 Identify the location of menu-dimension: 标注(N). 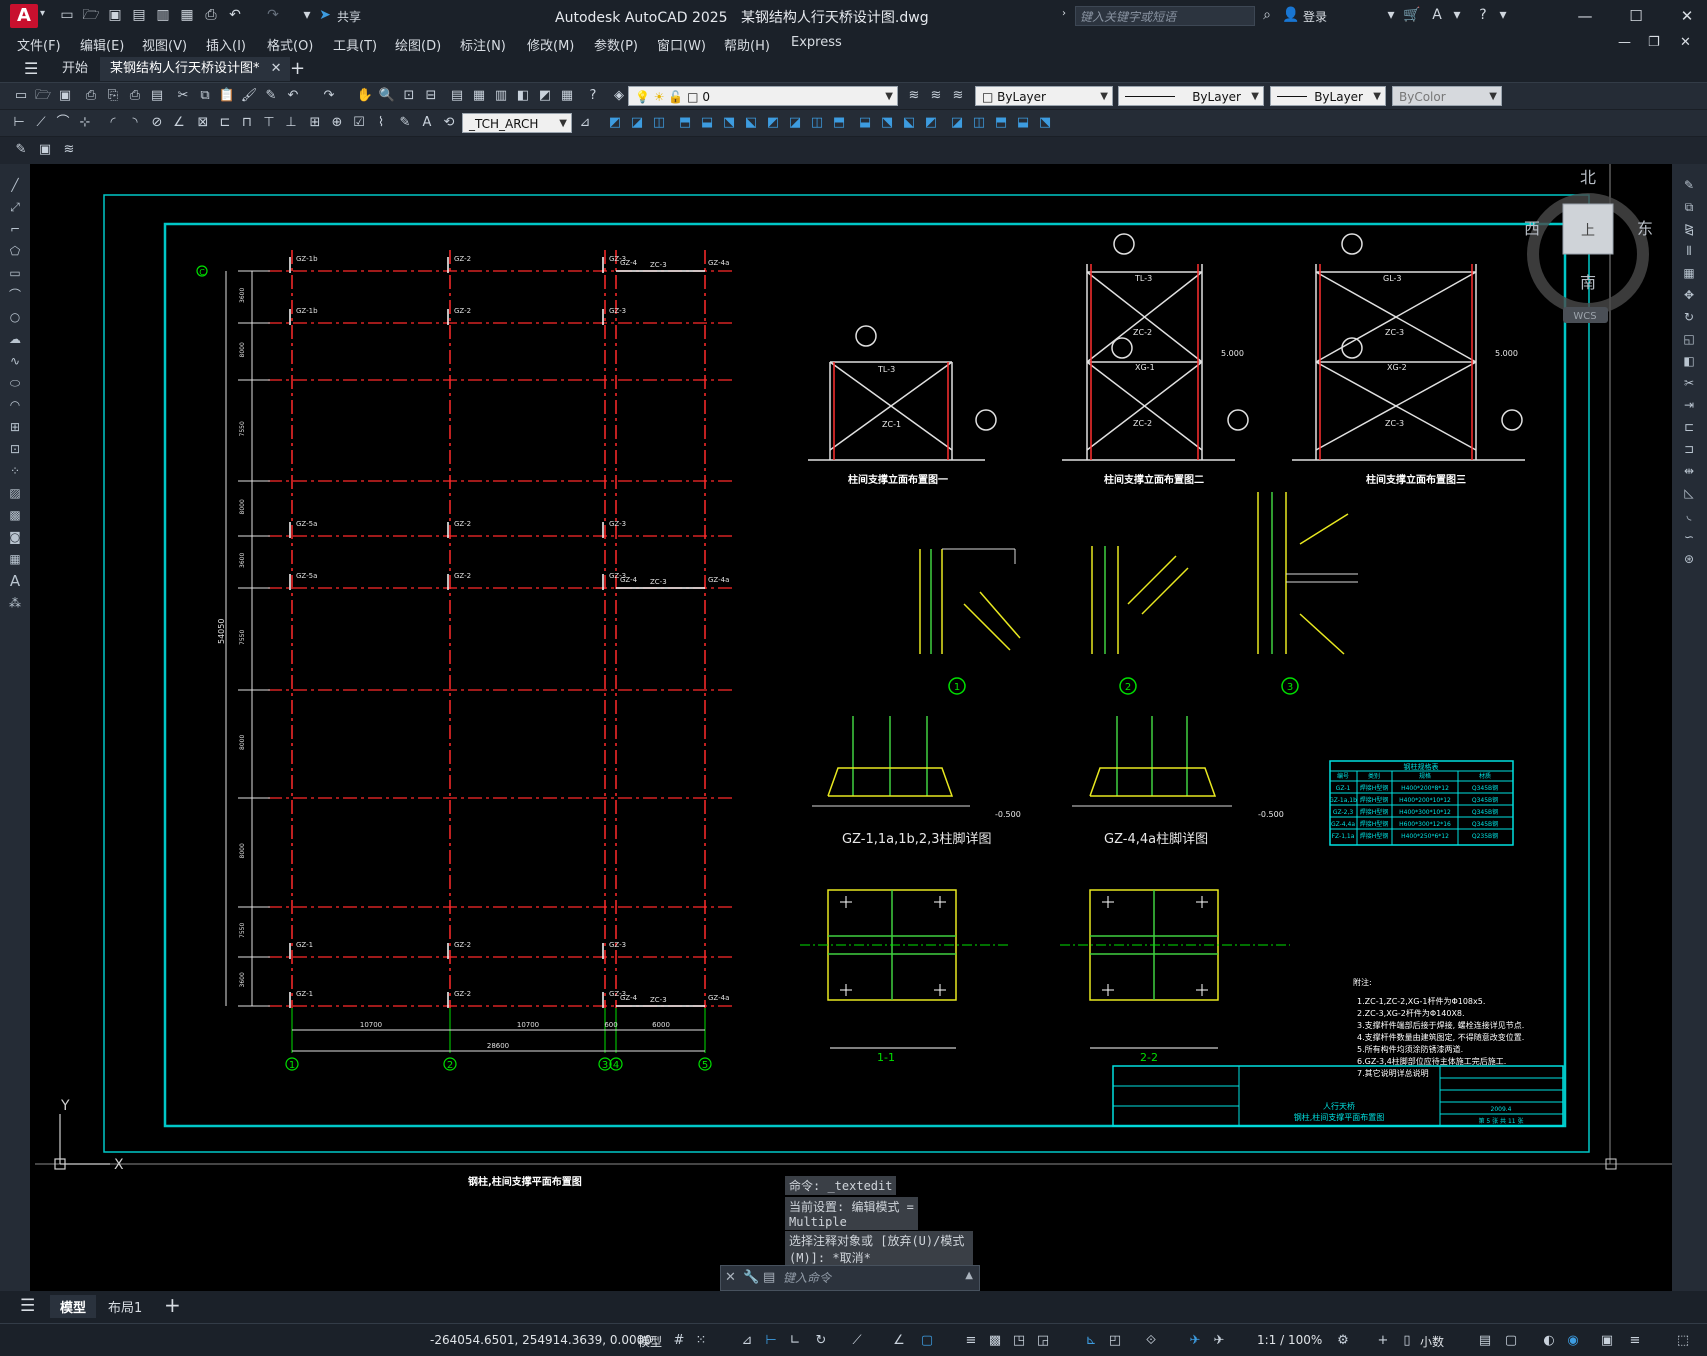
(483, 44).